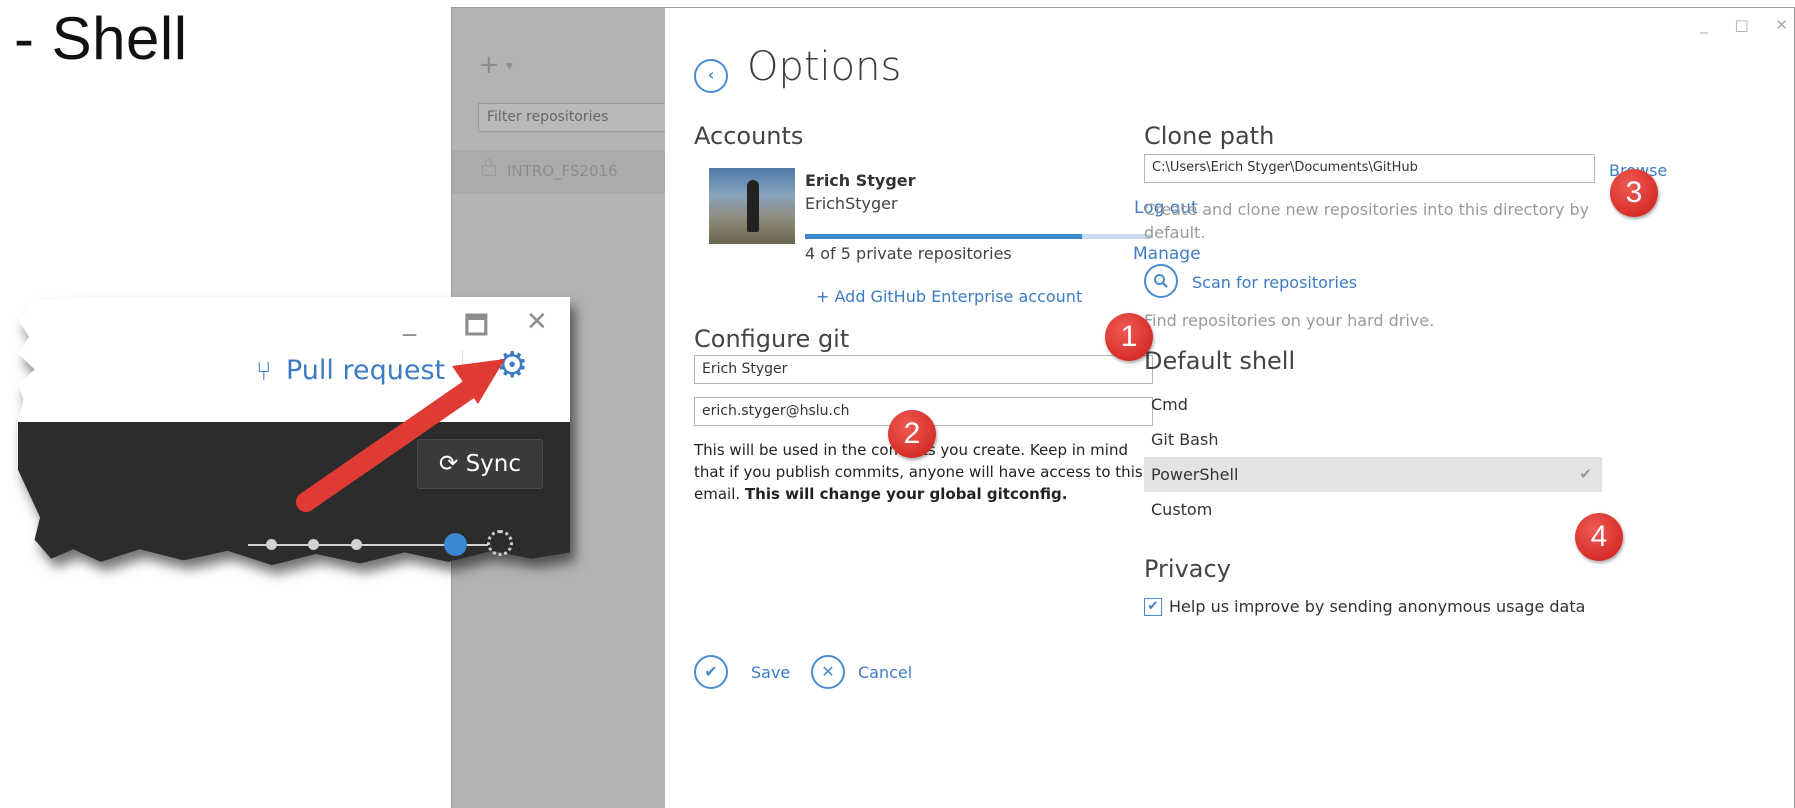 This screenshot has height=808, width=1795. I want to click on annotation-badge-2: 2, so click(912, 434).